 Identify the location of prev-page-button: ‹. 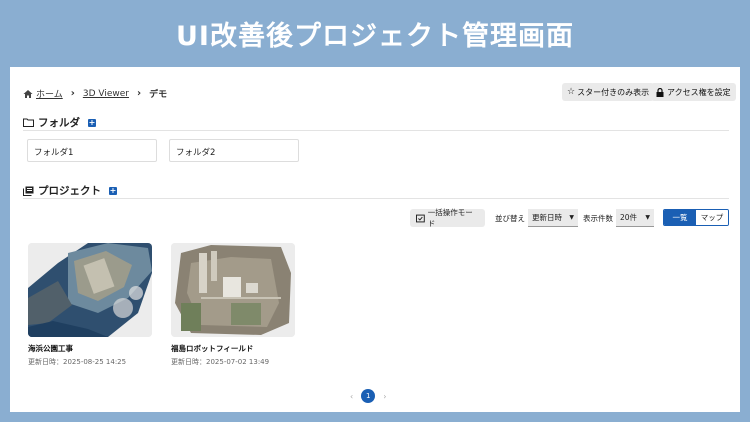
(351, 396).